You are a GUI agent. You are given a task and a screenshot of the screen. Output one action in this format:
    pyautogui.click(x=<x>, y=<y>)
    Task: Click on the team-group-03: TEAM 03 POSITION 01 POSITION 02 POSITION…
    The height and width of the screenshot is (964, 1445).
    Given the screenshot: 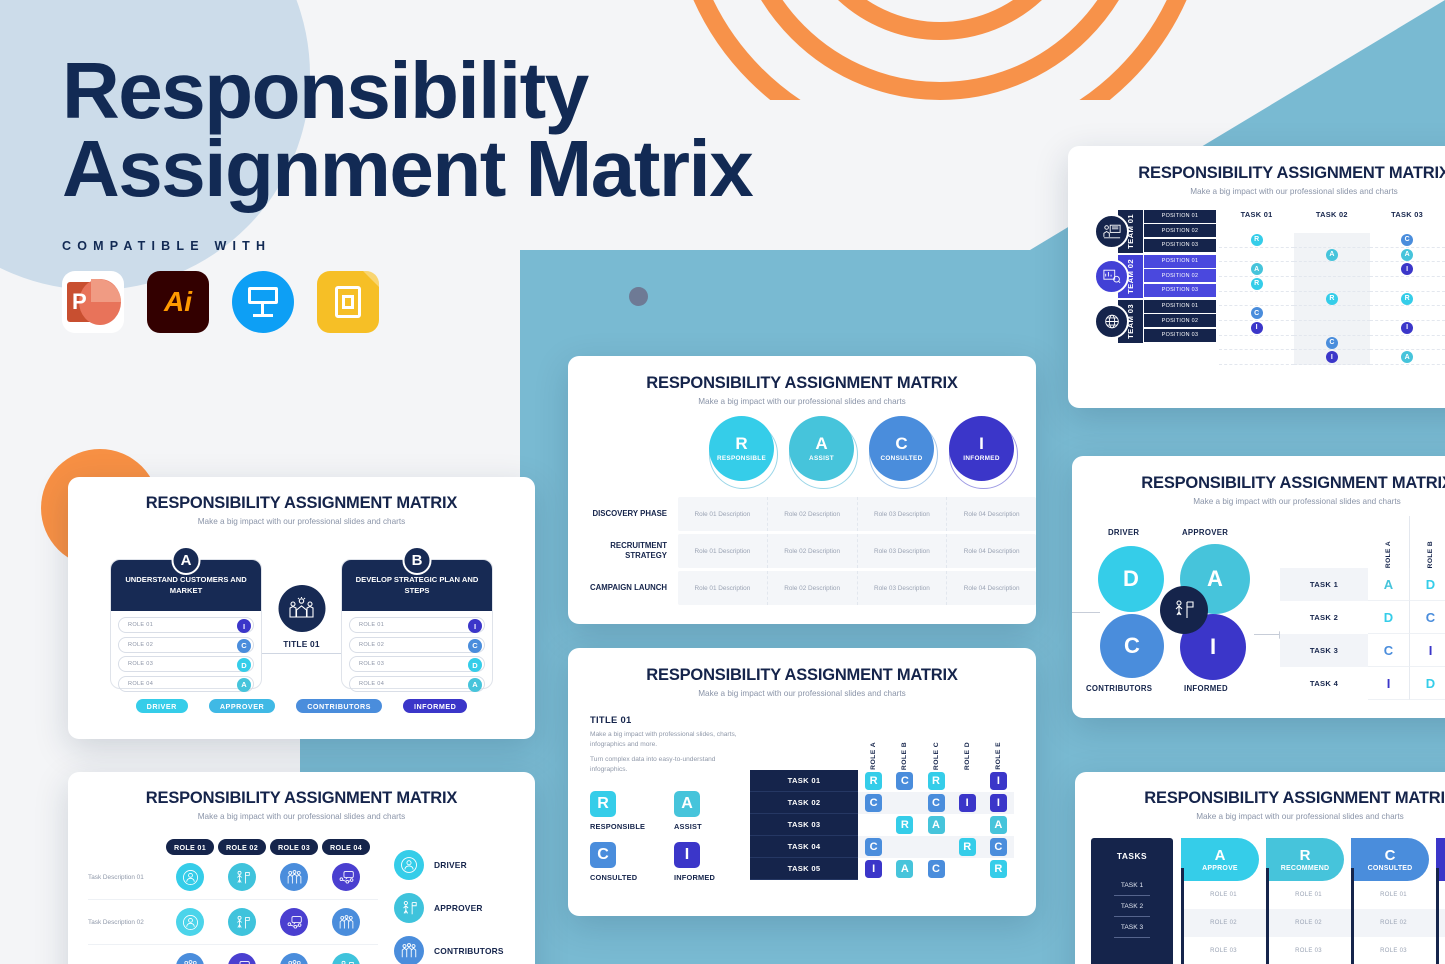 What is the action you would take?
    pyautogui.click(x=1156, y=321)
    